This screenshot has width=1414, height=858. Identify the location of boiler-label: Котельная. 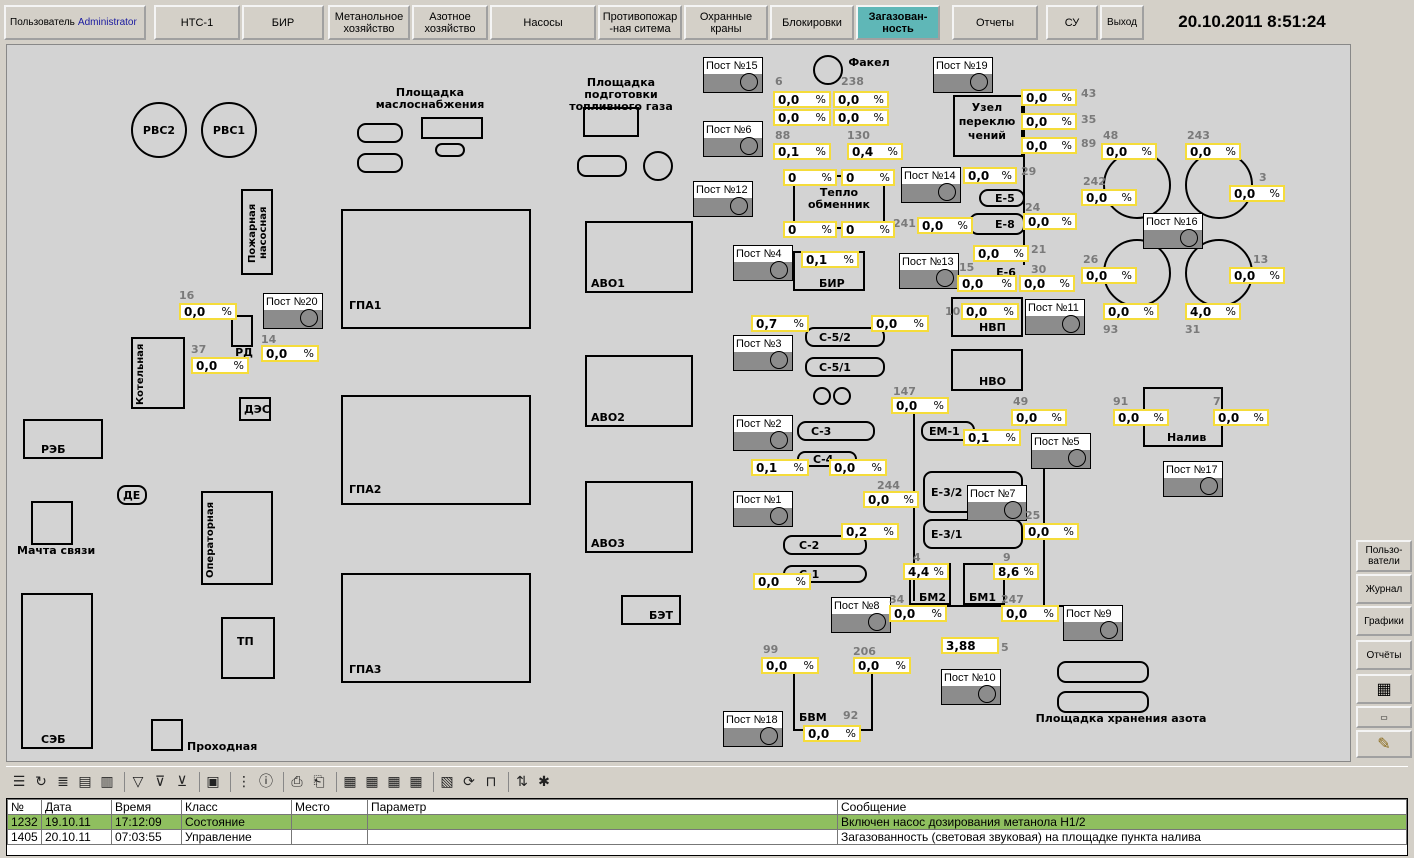
(140, 374).